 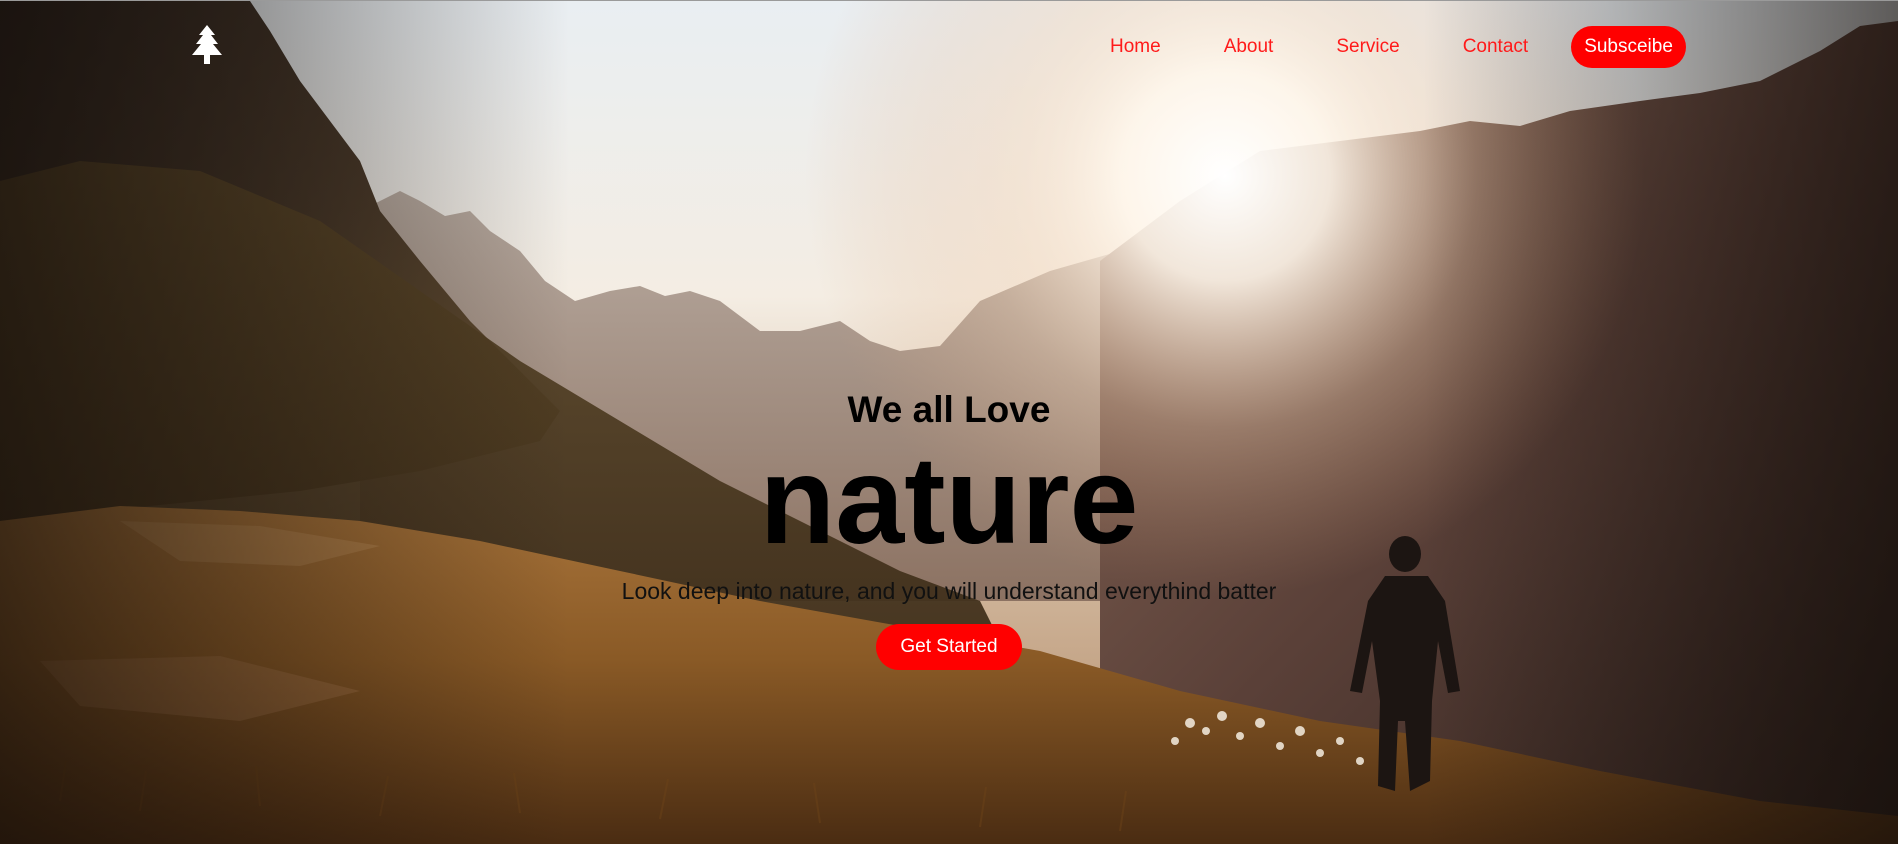 I want to click on hero-headline: nature, so click(x=949, y=501).